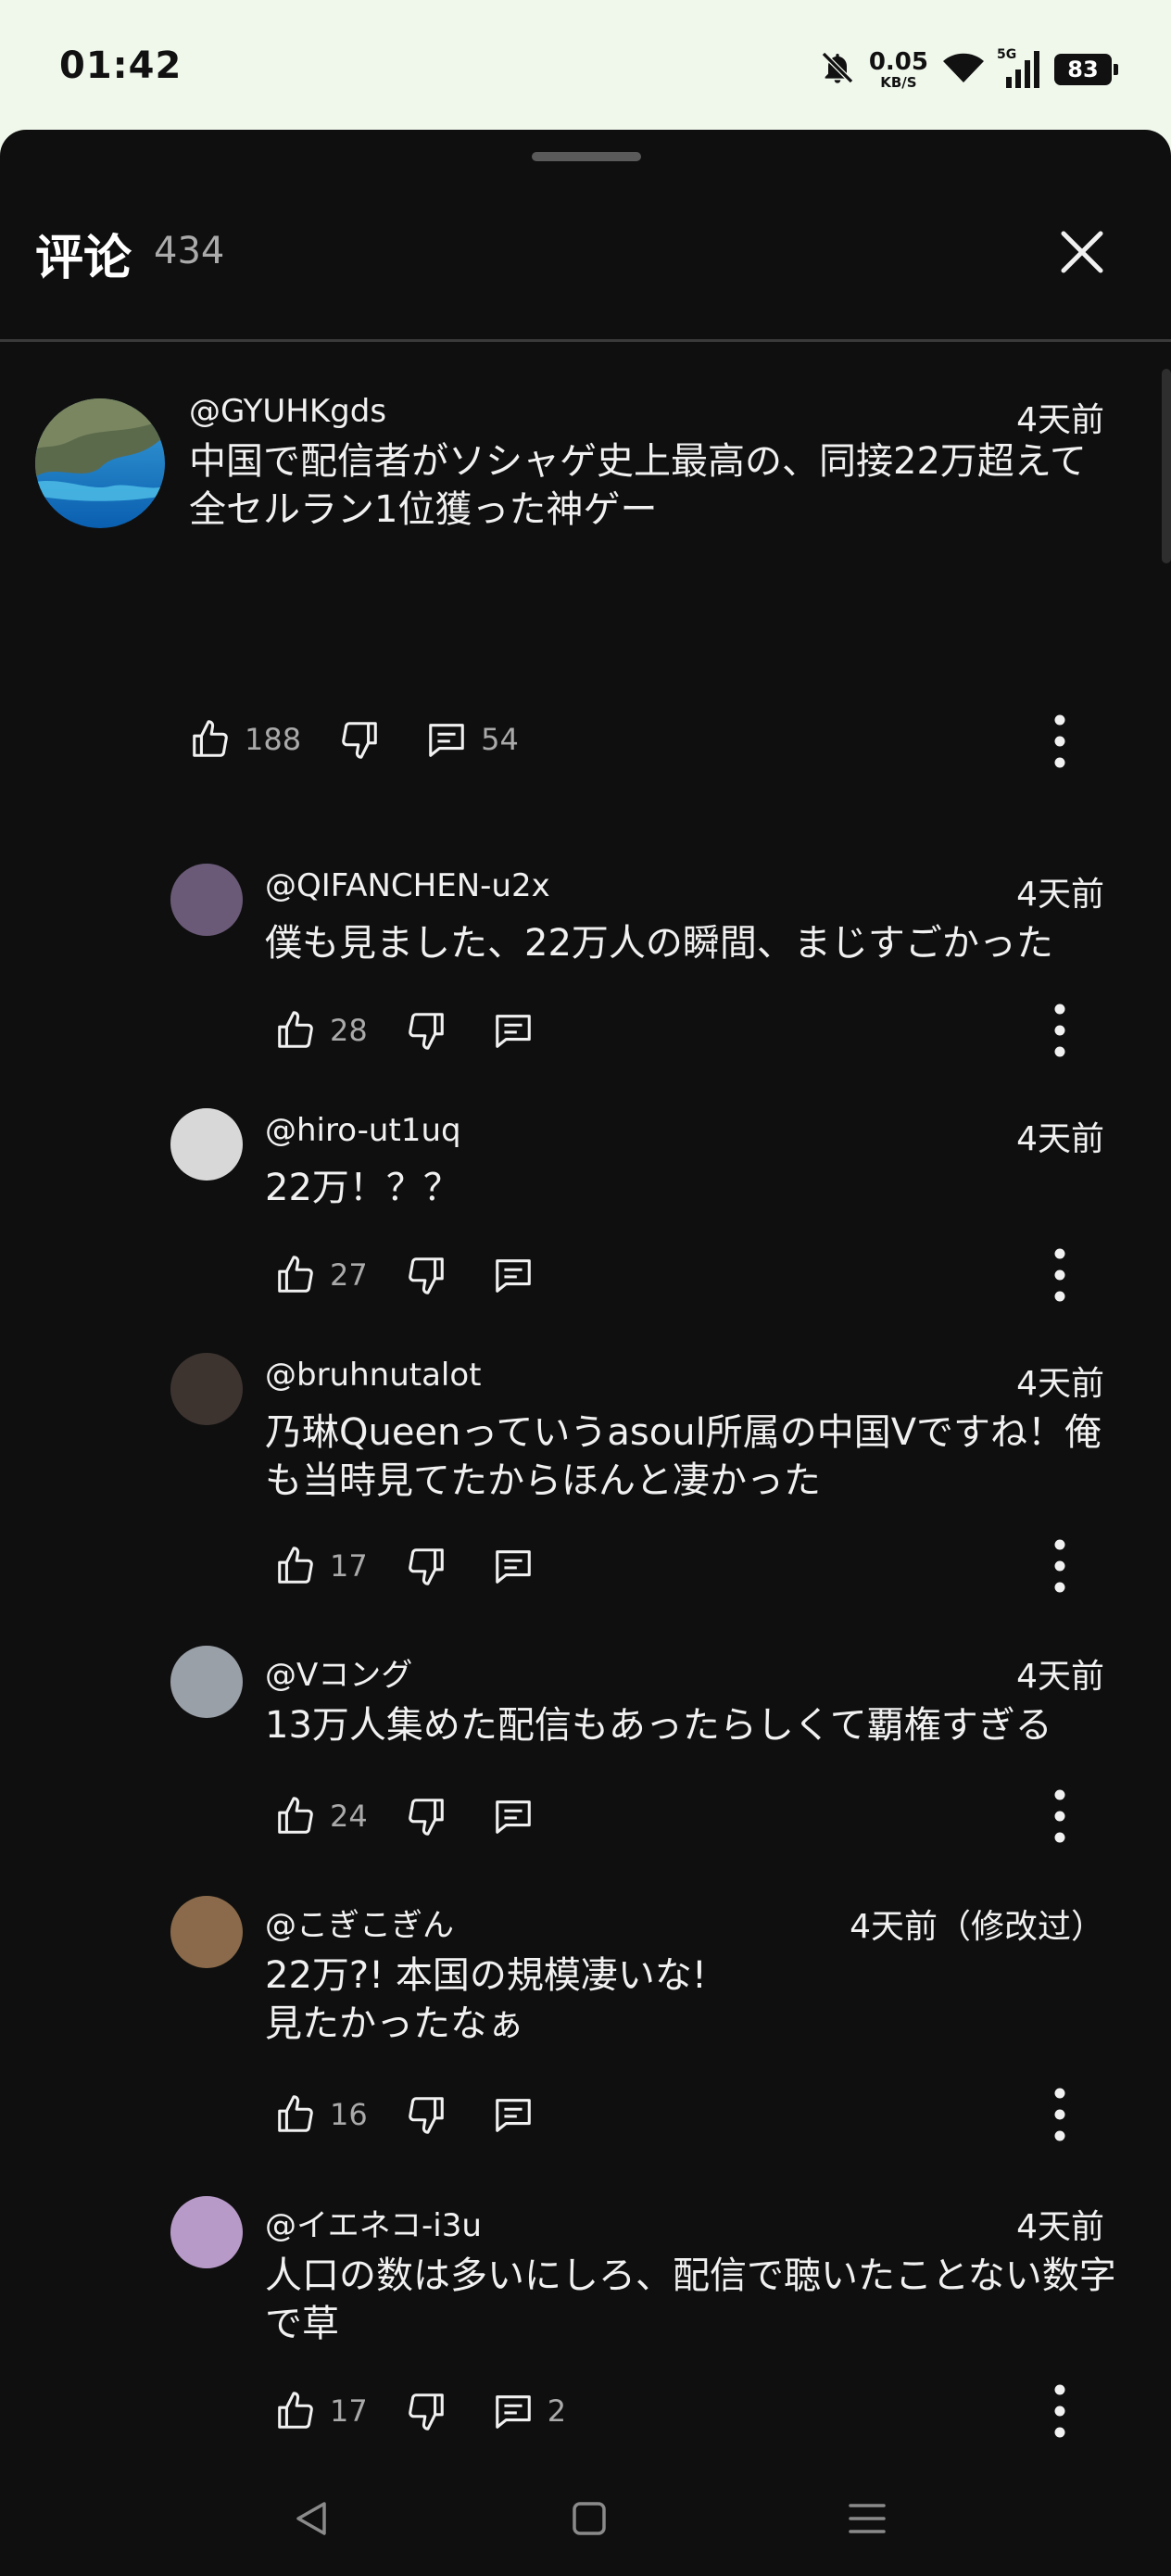  Describe the element at coordinates (321, 2114) in the screenshot. I see `like-button: 16` at that location.